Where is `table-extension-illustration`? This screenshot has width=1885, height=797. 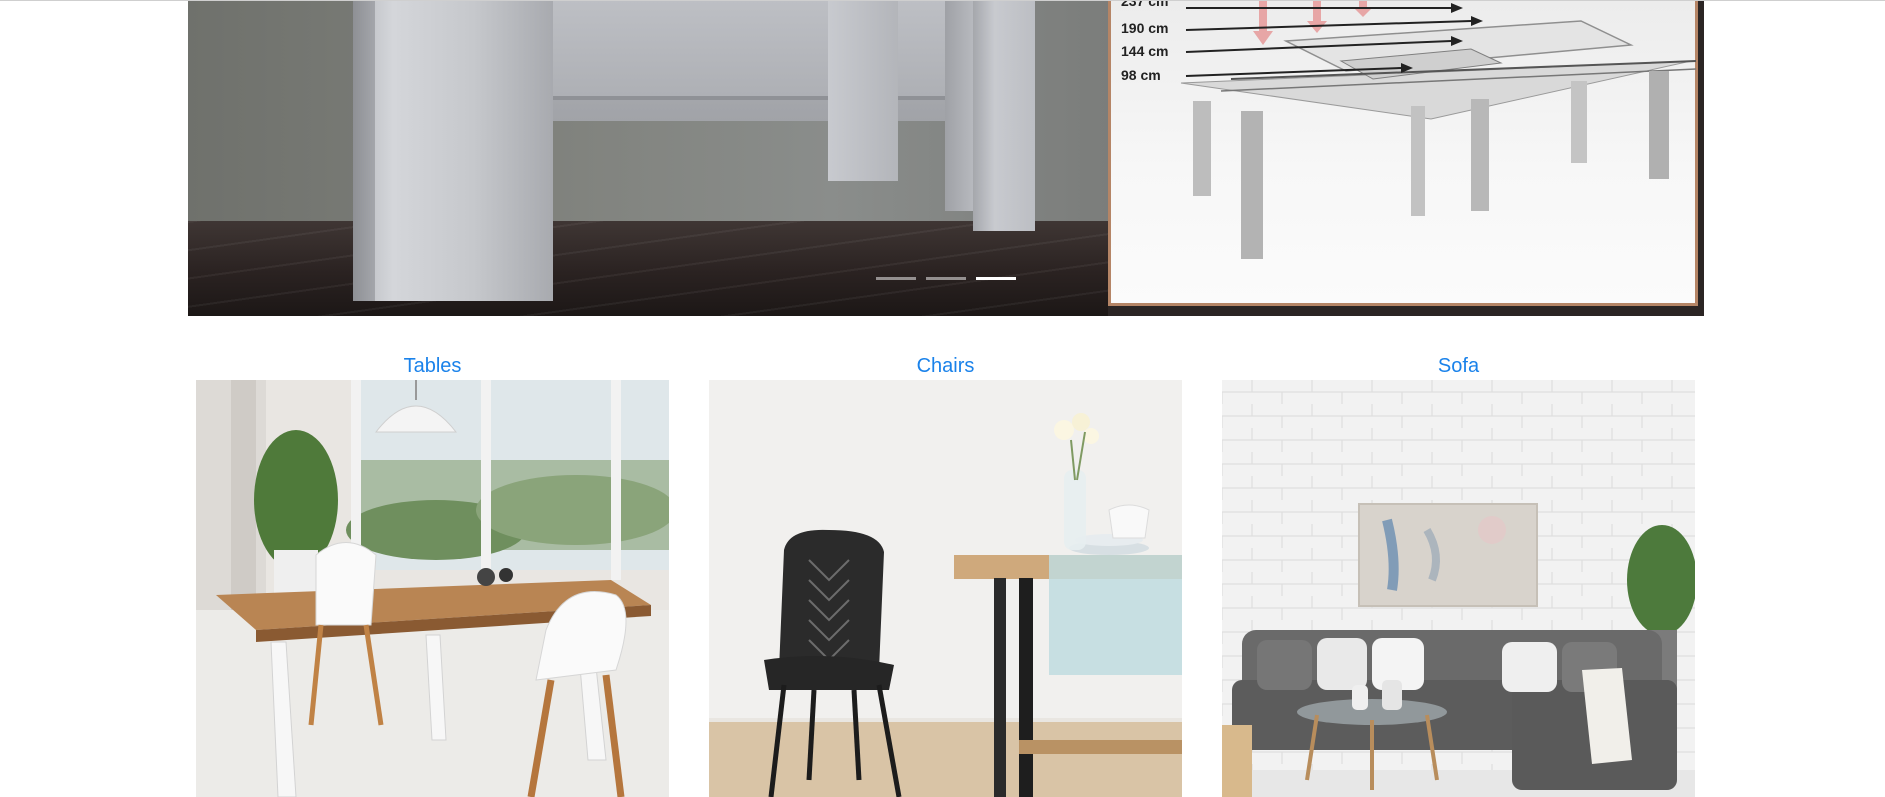
table-extension-illustration is located at coordinates (1438, 130).